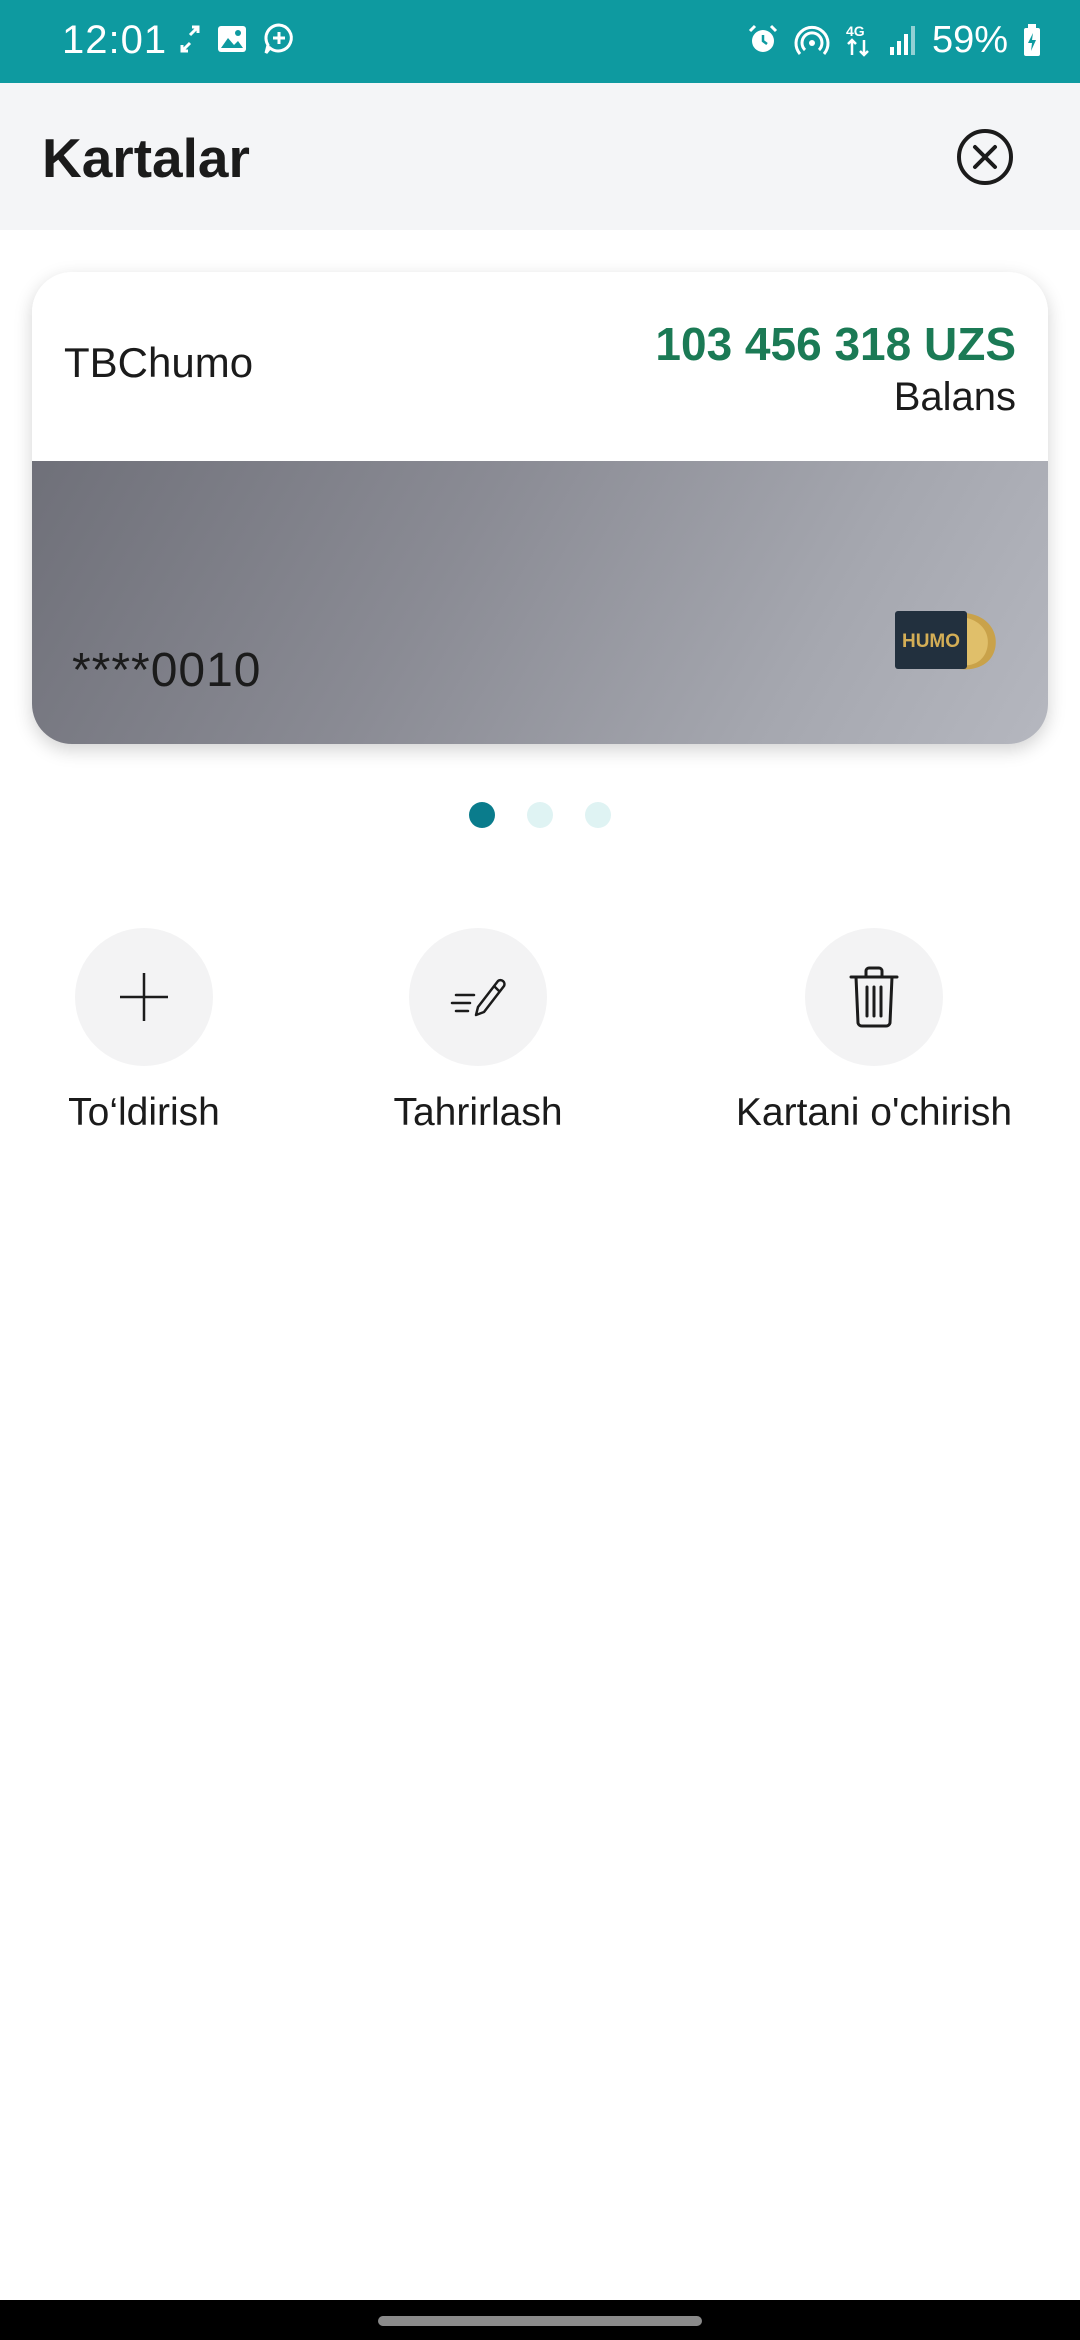 The image size is (1080, 2340). I want to click on card-balance: 103 456 318 UZS, so click(835, 344).